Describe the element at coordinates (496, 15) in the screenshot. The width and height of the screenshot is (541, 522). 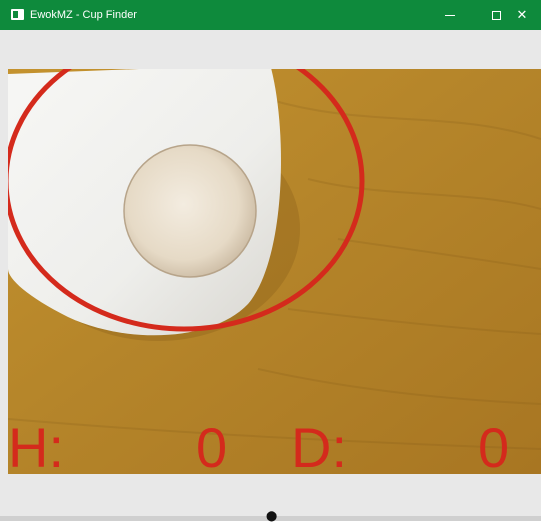
I see `maximize-icon` at that location.